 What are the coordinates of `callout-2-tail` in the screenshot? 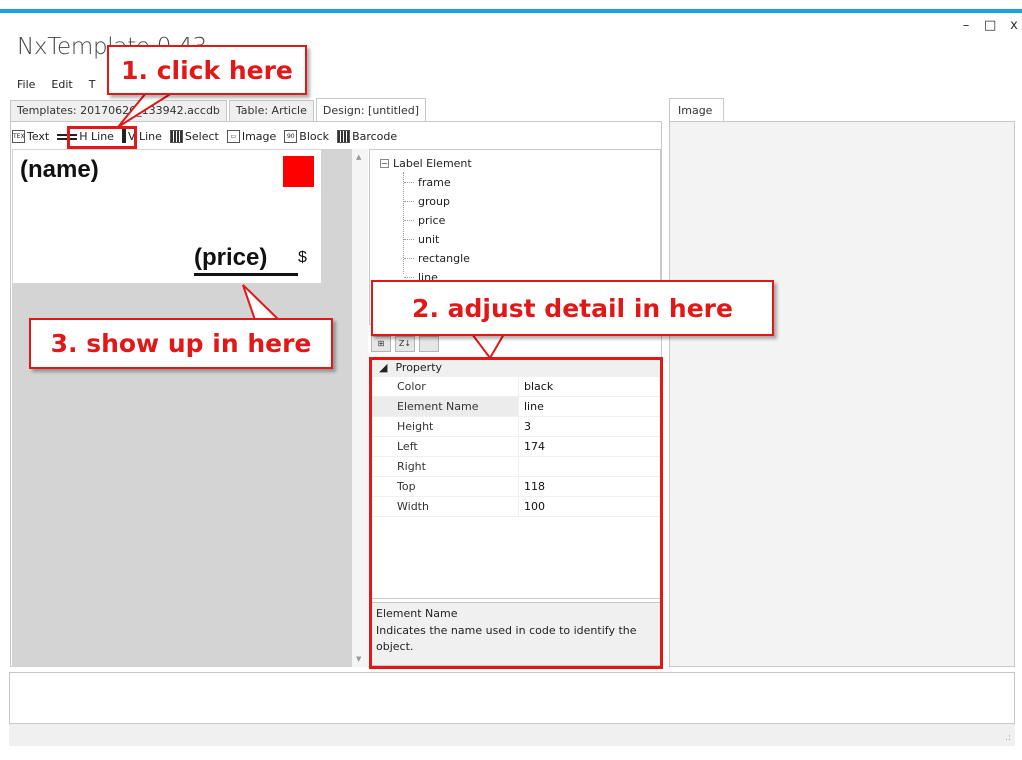 It's located at (488, 346).